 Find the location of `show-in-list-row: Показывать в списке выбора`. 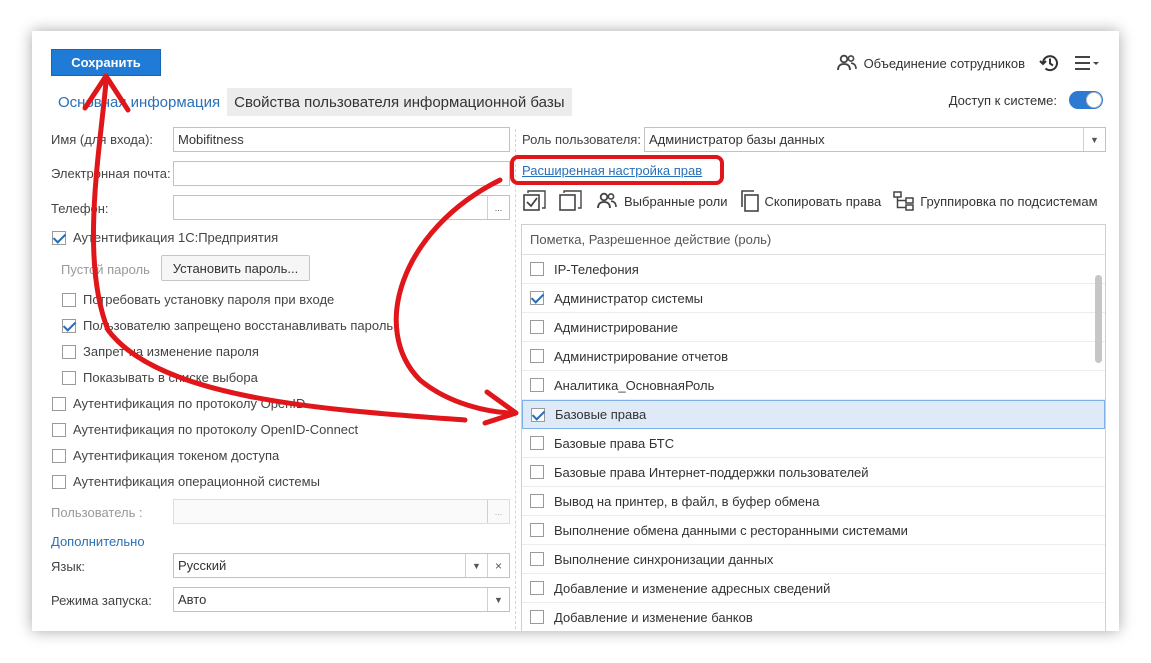

show-in-list-row: Показывать в списке выбора is located at coordinates (160, 377).